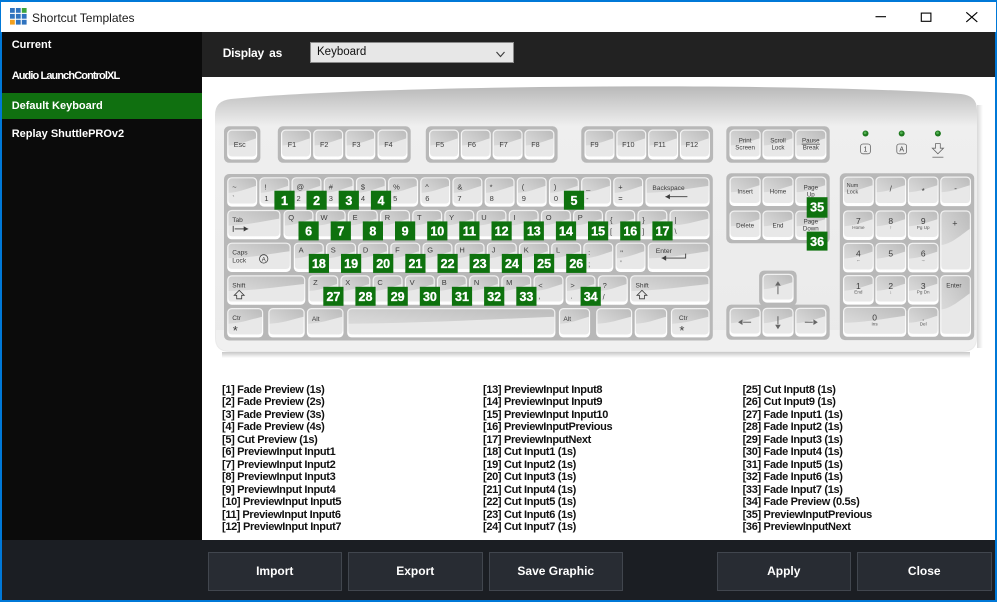 The width and height of the screenshot is (997, 602). I want to click on svg-text: 13, so click(534, 232).